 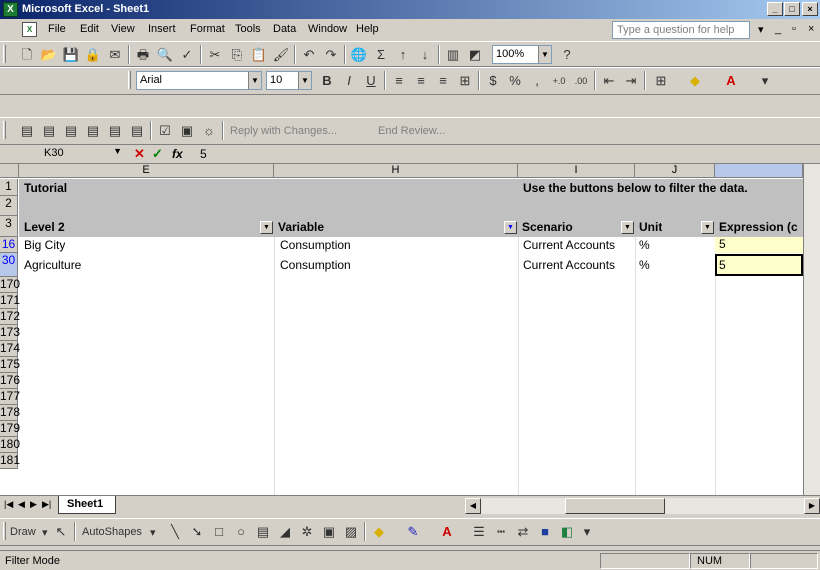 I want to click on cut-icon: ✂, so click(x=215, y=55).